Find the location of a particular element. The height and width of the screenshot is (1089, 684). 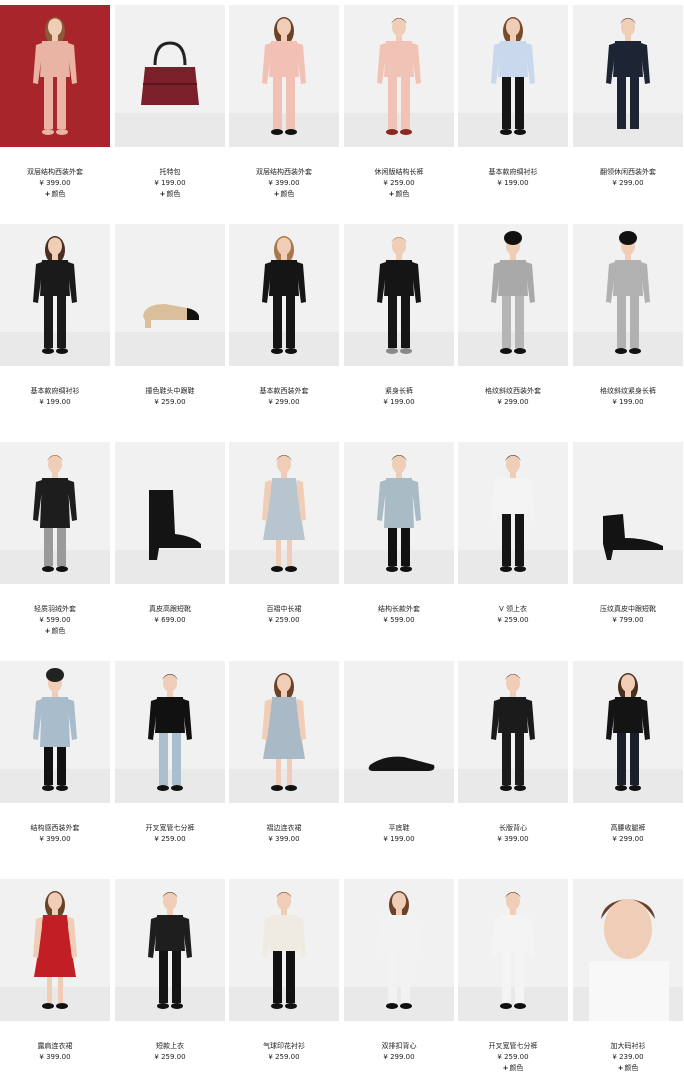

product-card: 褶边连衣裙 ¥ 399.00 is located at coordinates (284, 766).